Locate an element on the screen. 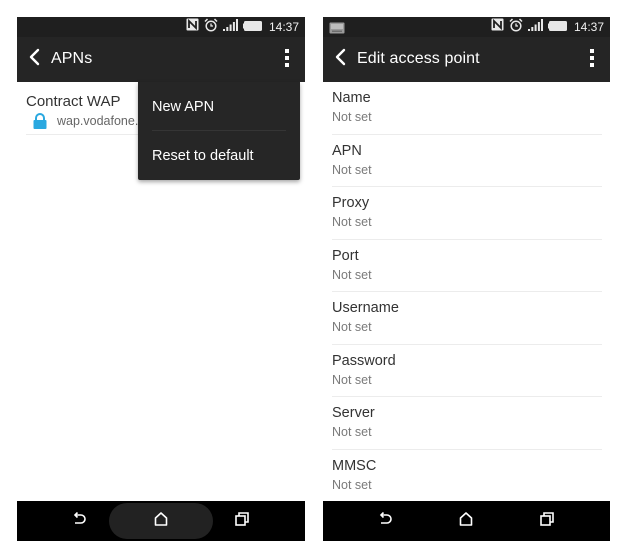  field-apn: APN Not set is located at coordinates (467, 161).